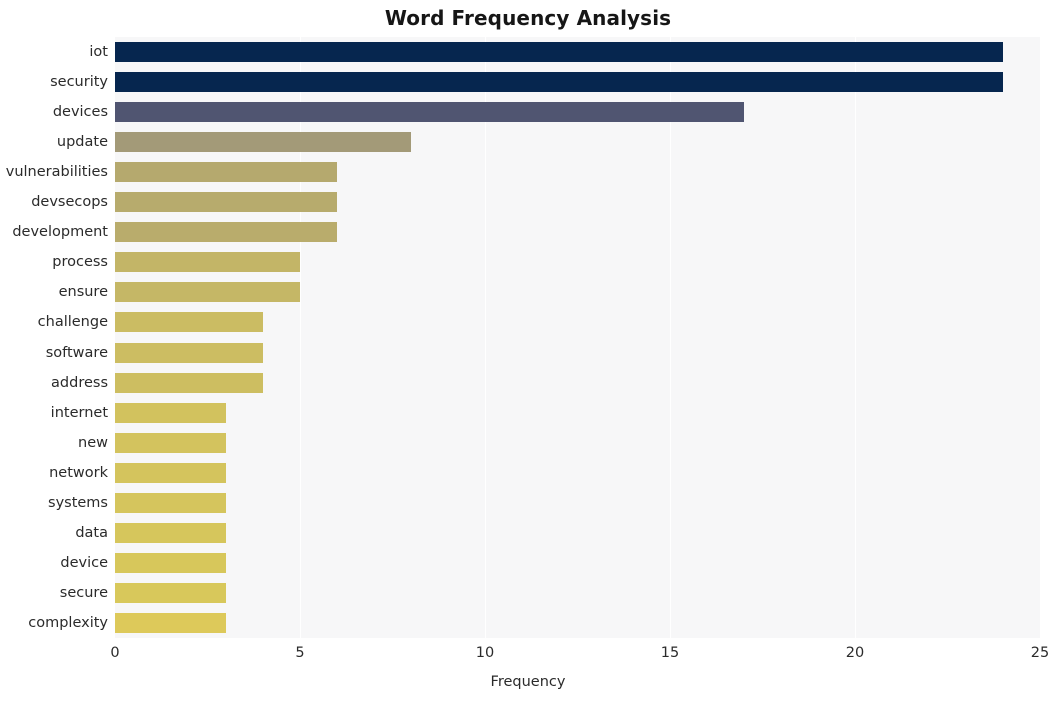  I want to click on bar-network, so click(170, 472).